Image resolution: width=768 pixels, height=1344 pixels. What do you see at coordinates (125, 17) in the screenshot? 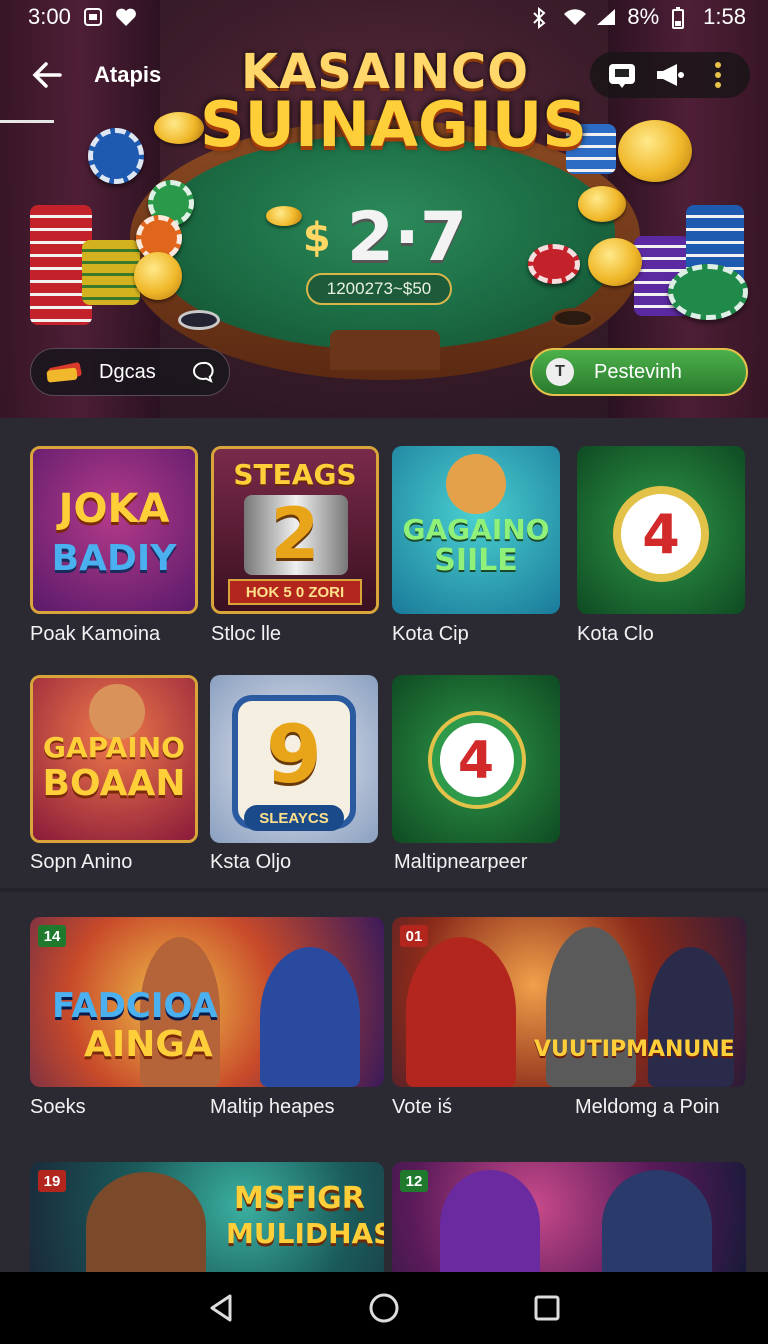
I see `heart-shield-icon` at bounding box center [125, 17].